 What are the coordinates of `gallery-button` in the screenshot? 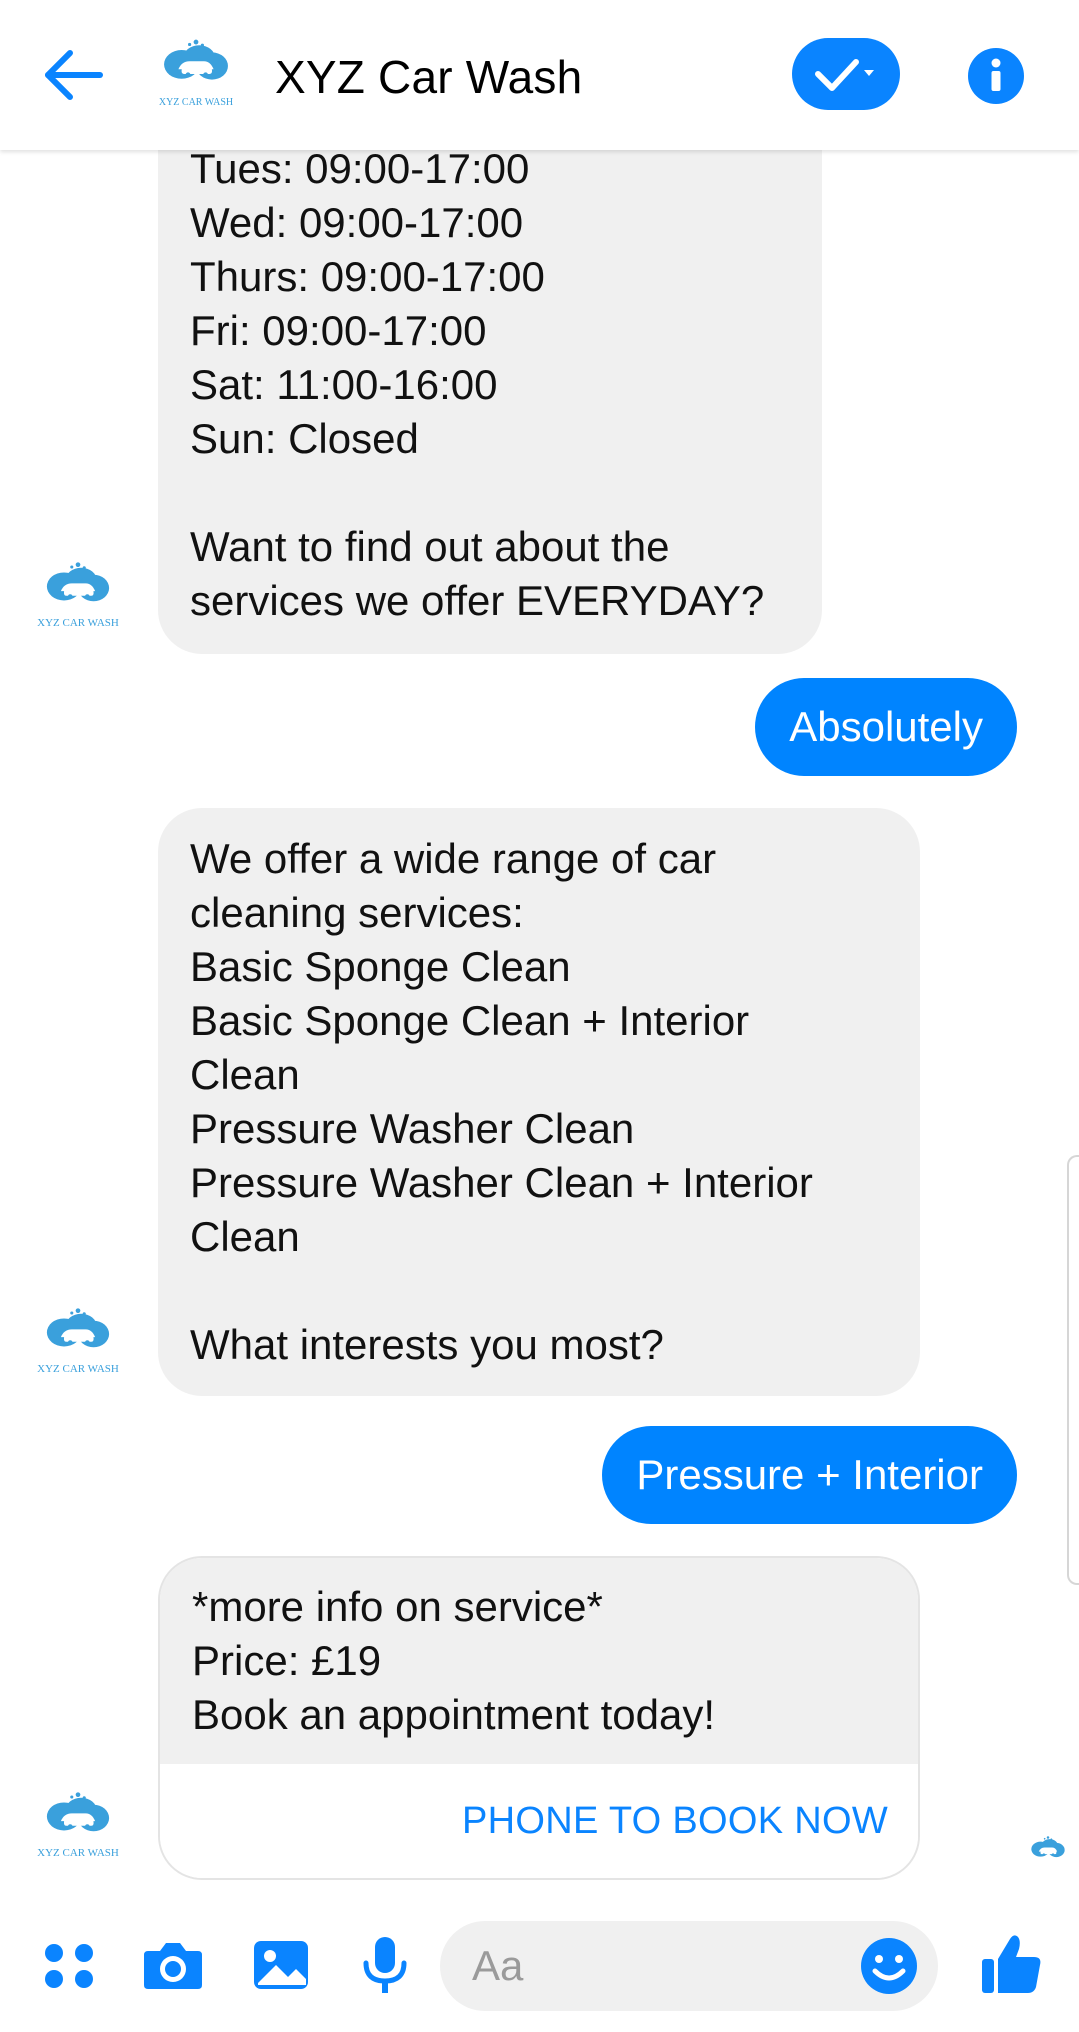 It's located at (281, 1964).